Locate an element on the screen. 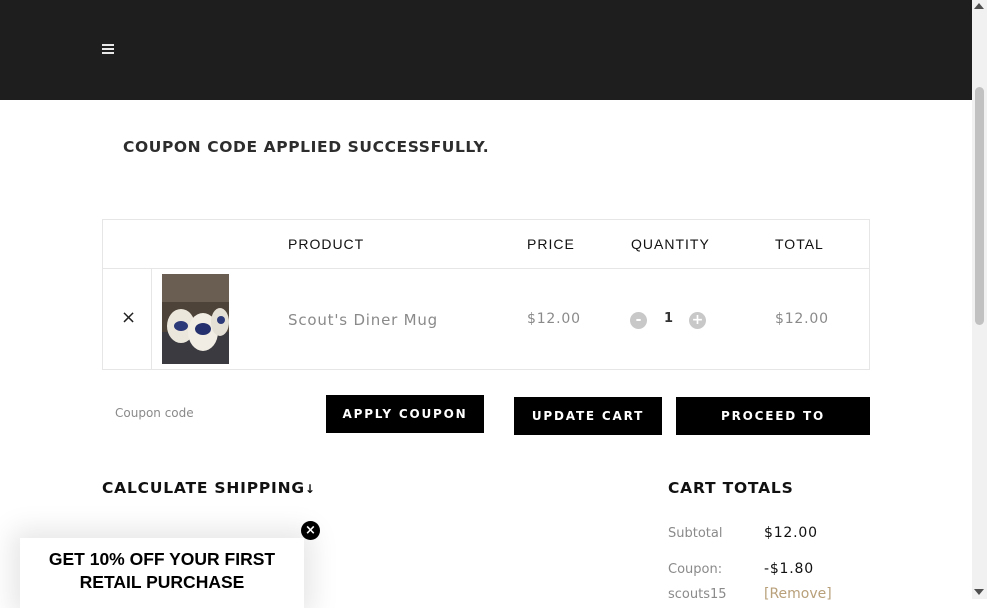 This screenshot has width=987, height=608. cart-totals-title: CART TOTALS is located at coordinates (731, 488).